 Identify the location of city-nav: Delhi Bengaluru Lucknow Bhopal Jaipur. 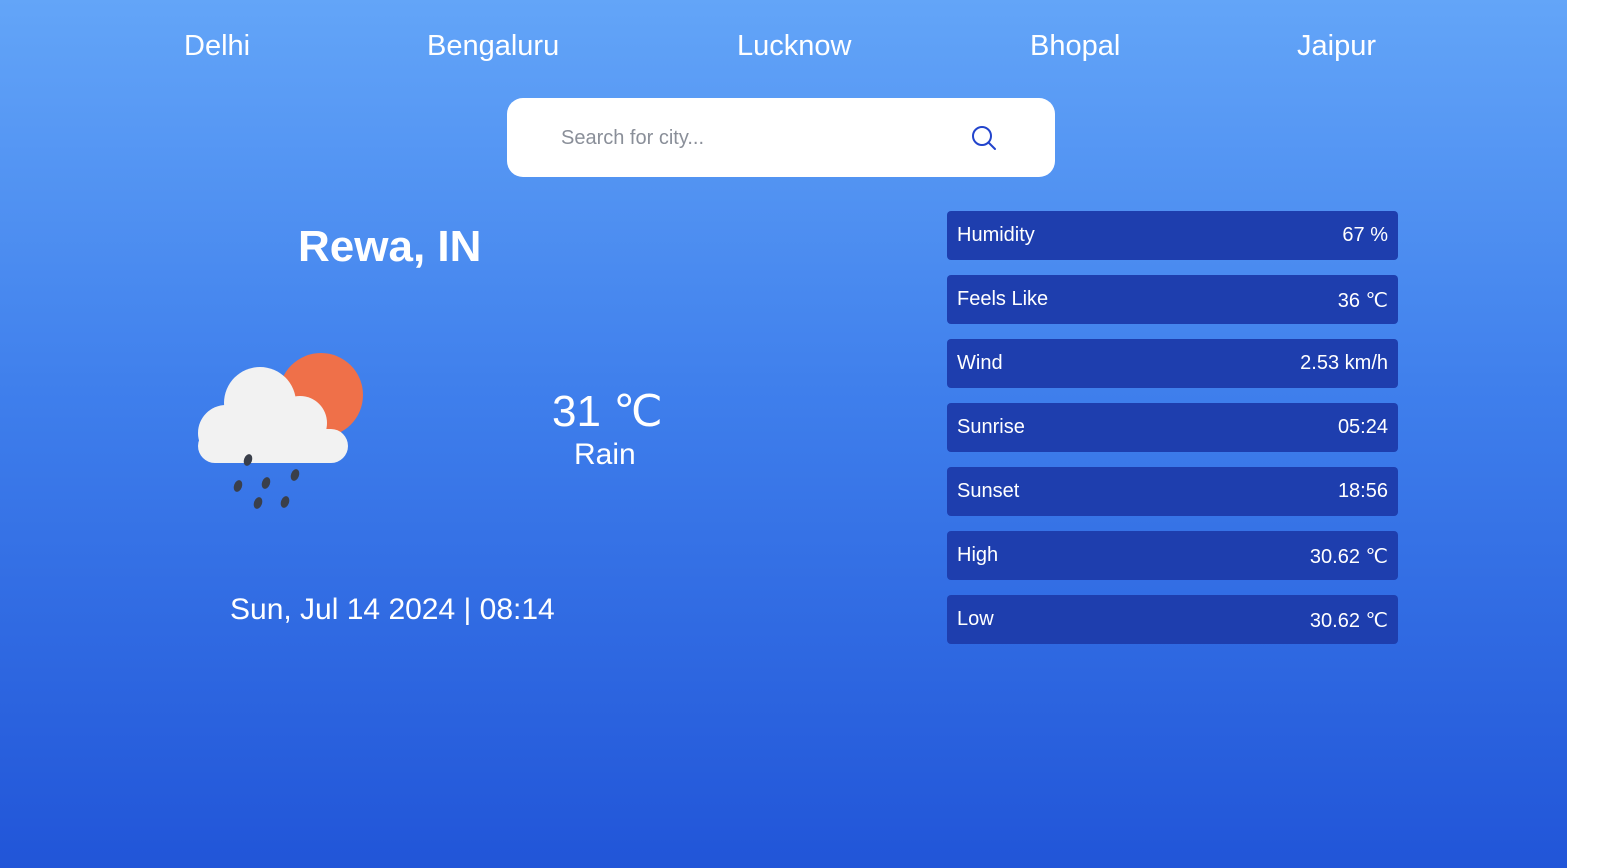
(783, 50).